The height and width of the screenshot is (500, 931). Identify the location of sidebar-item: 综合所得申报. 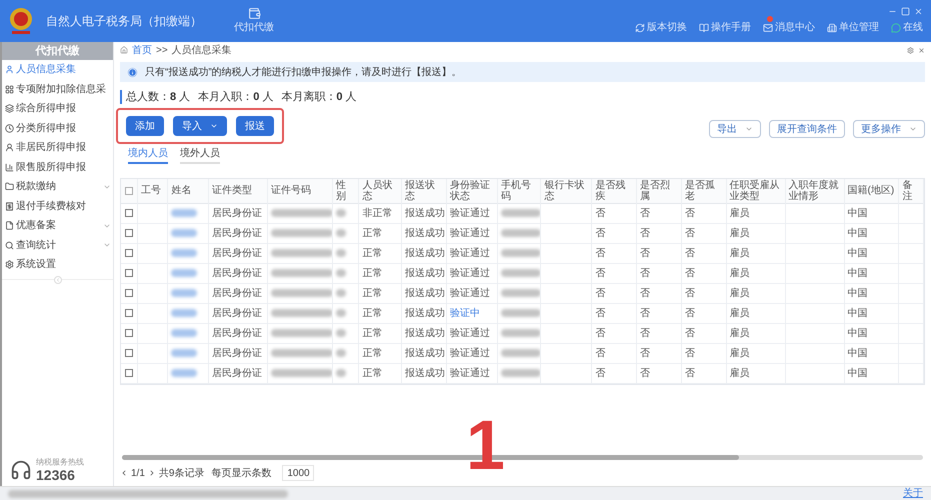
(57, 108).